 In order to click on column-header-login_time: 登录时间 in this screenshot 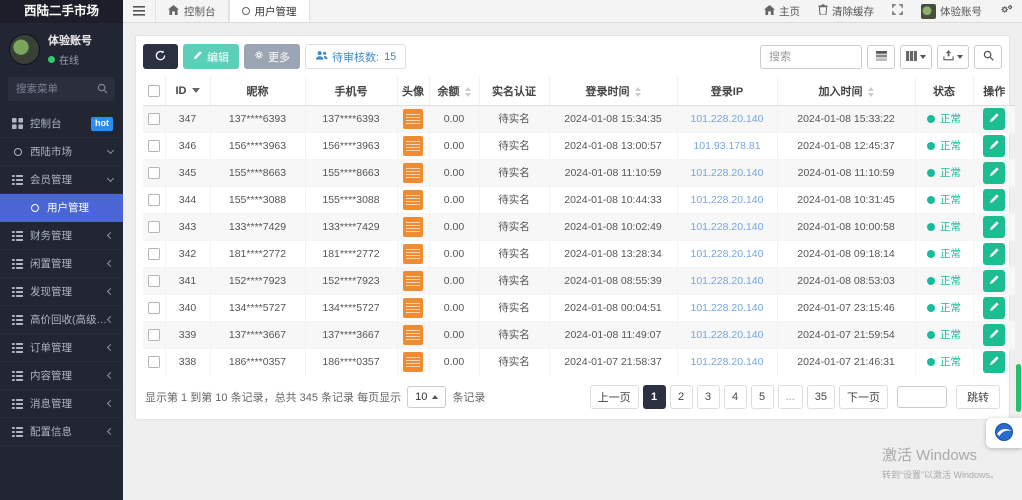, I will do `click(613, 91)`.